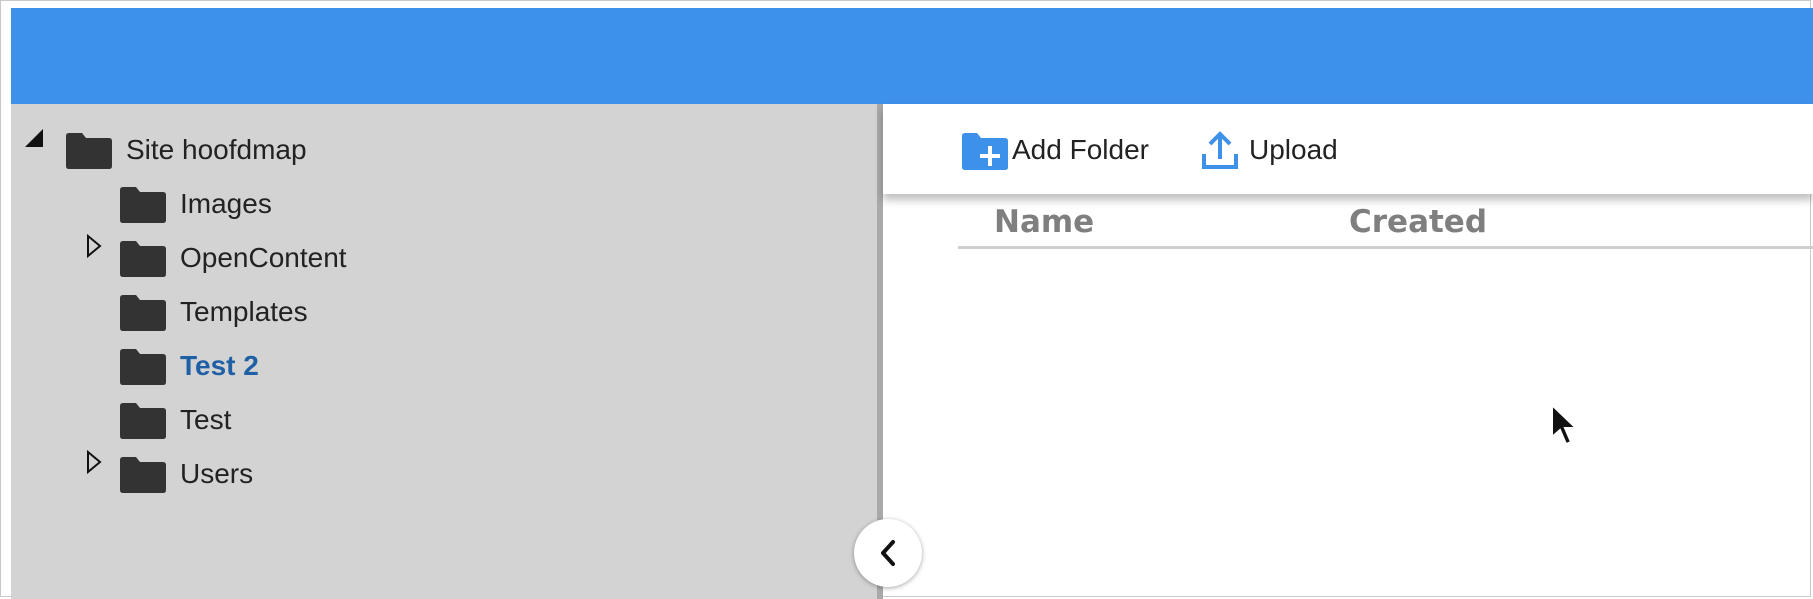 The width and height of the screenshot is (1813, 599). I want to click on tree-node-users: Users, so click(186, 474).